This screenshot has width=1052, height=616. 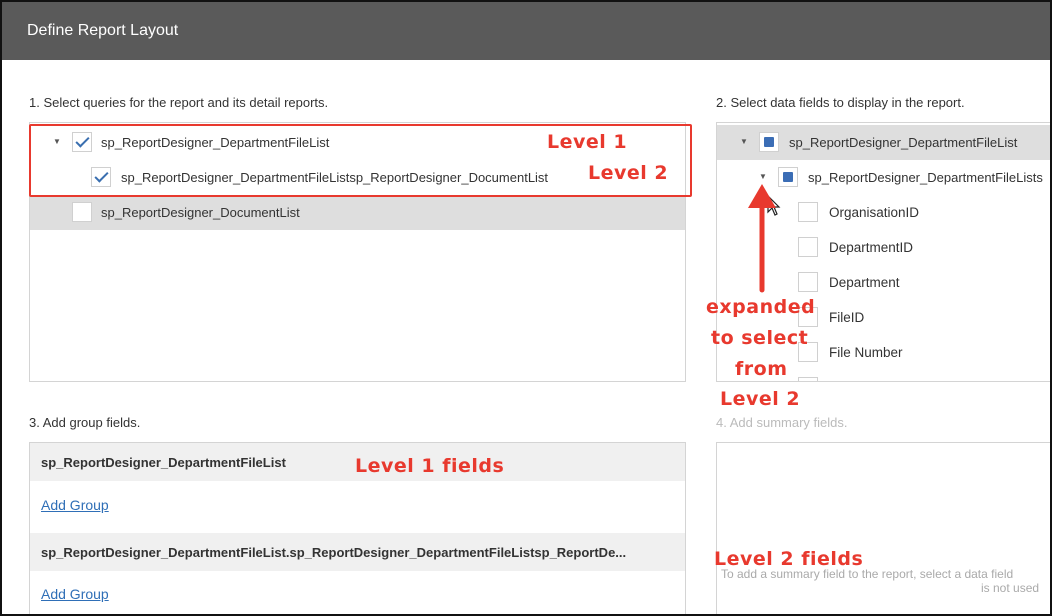 What do you see at coordinates (75, 594) in the screenshot?
I see `add-group-link-level2: Add Group` at bounding box center [75, 594].